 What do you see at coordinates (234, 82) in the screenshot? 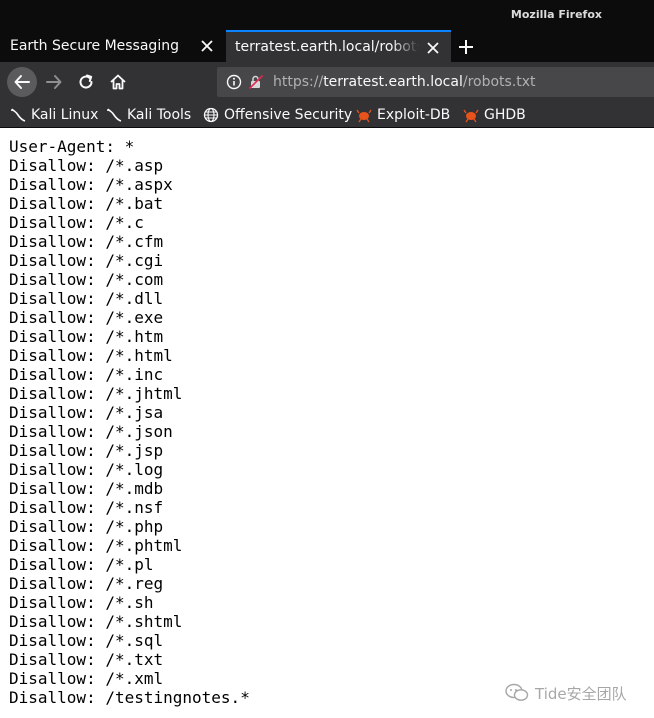
I see `page-info-icon` at bounding box center [234, 82].